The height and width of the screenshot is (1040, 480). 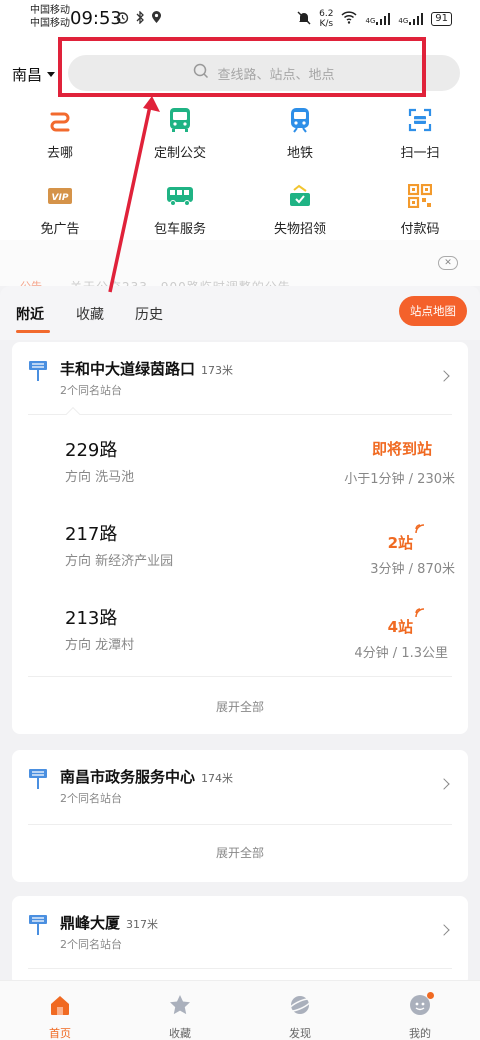 What do you see at coordinates (400, 627) in the screenshot?
I see `route-status: 4站` at bounding box center [400, 627].